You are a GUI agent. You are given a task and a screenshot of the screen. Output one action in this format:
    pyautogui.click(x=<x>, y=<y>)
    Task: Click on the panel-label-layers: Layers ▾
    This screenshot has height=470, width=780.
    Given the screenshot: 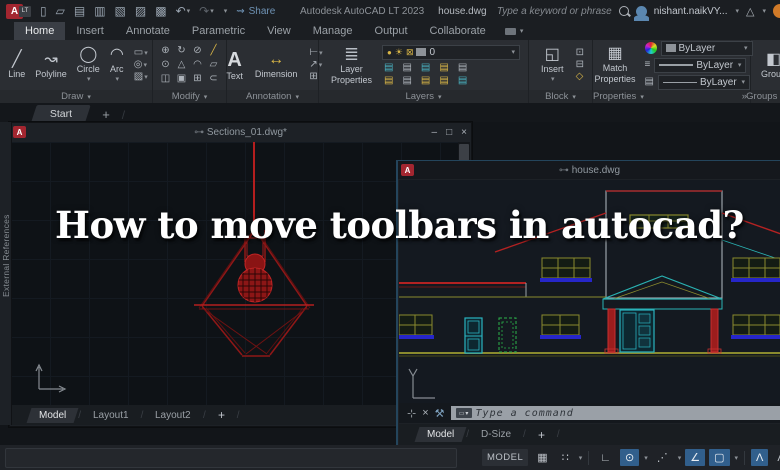 What is the action you would take?
    pyautogui.click(x=423, y=96)
    